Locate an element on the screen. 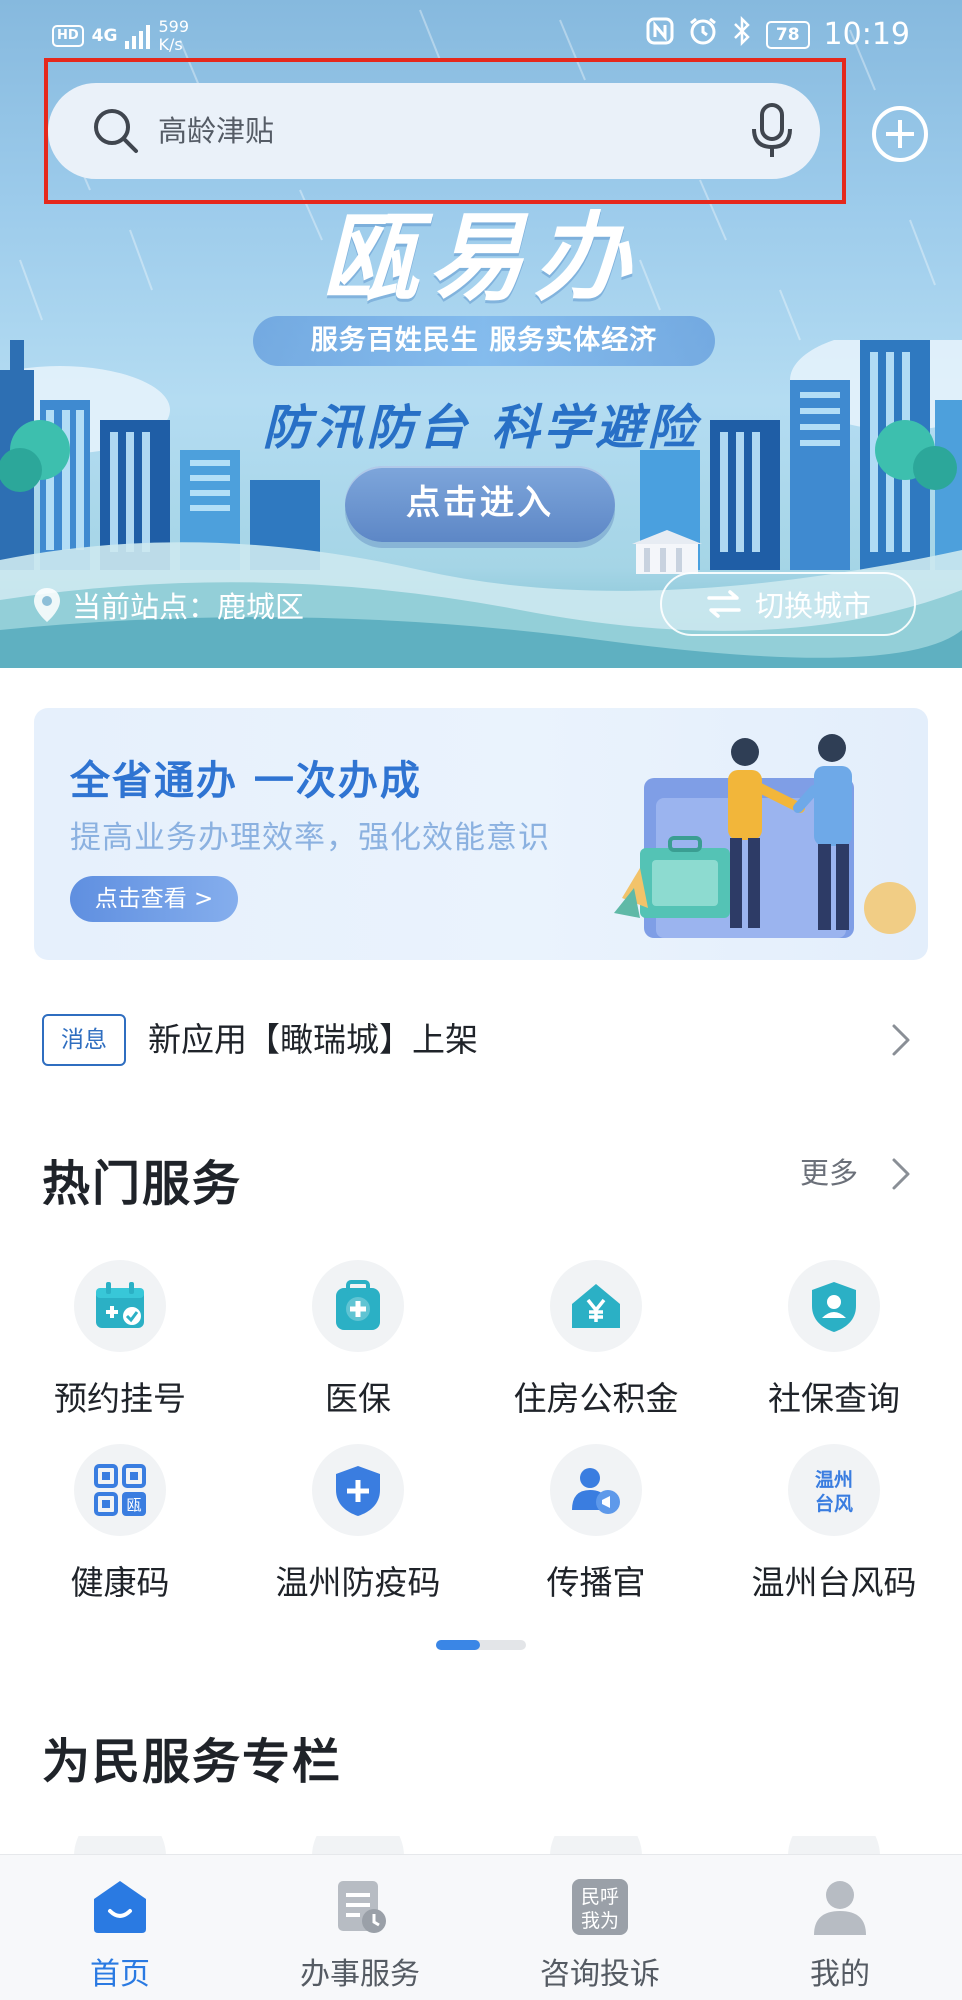 Image resolution: width=962 pixels, height=2000 pixels. service-medical-insurance: 医保 is located at coordinates (358, 1340).